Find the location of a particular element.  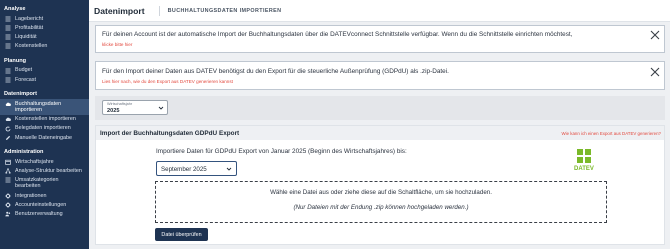

sidebar-item-label: Analyse-Struktur bearbeiten is located at coordinates (48, 170).